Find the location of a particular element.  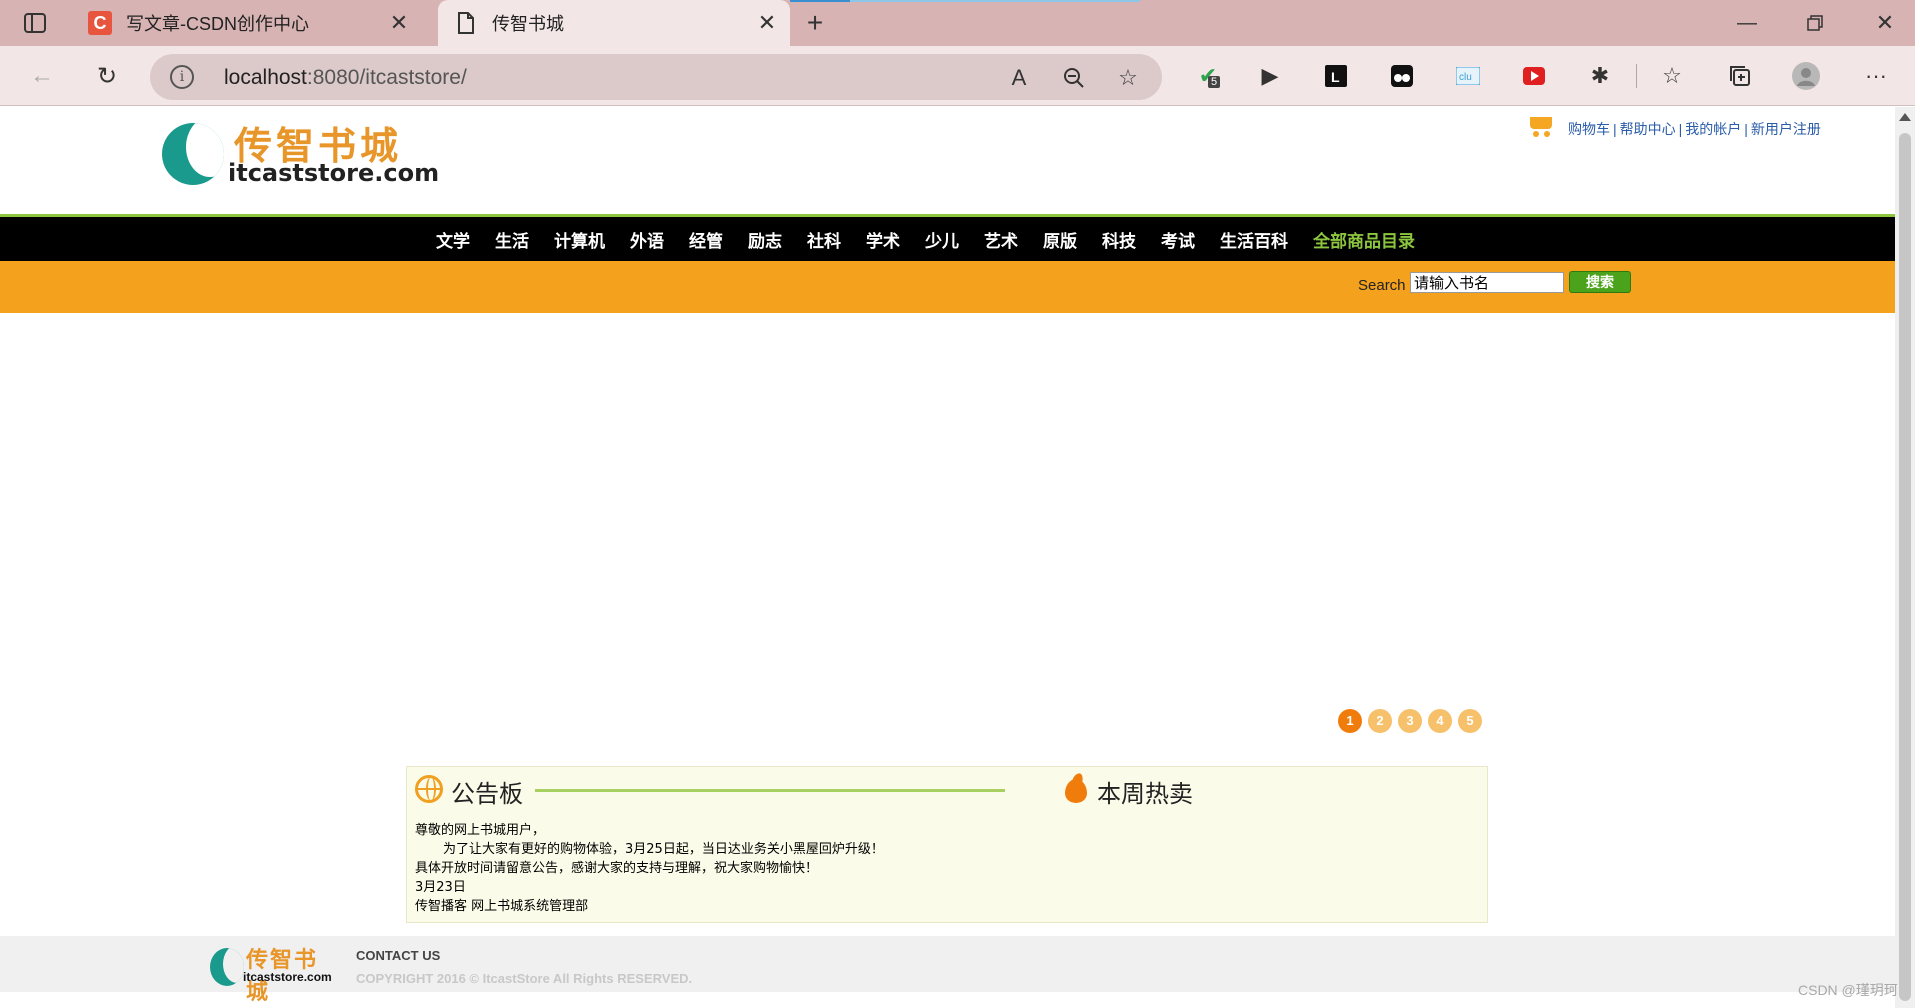

nav-item-all-products: 全部商品目录 is located at coordinates (1364, 239).